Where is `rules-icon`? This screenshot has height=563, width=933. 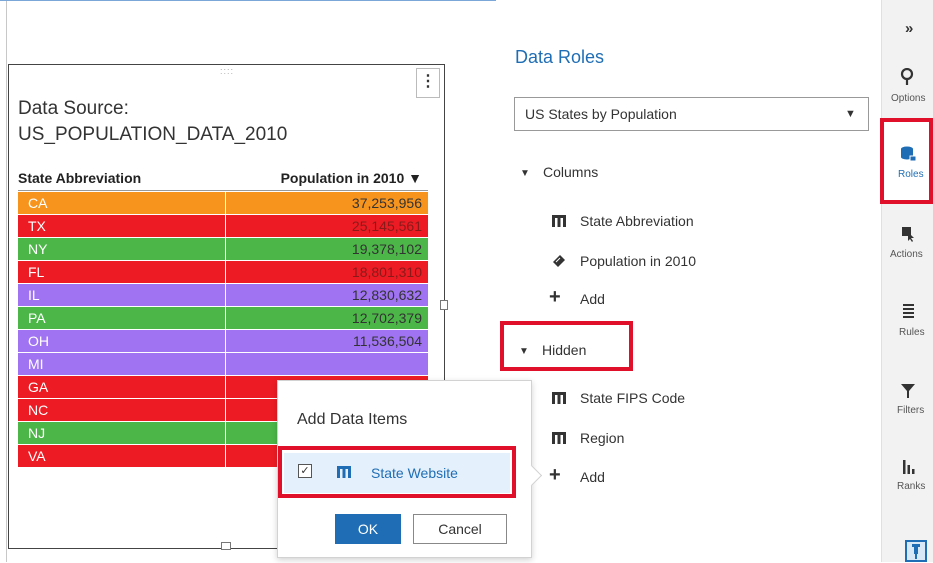
rules-icon is located at coordinates (908, 311).